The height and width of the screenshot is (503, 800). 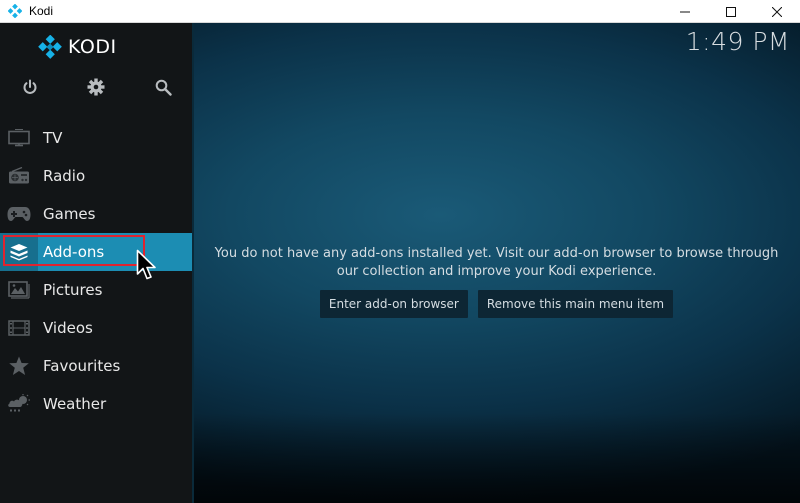 I want to click on menu-item-label: Weather, so click(x=75, y=404).